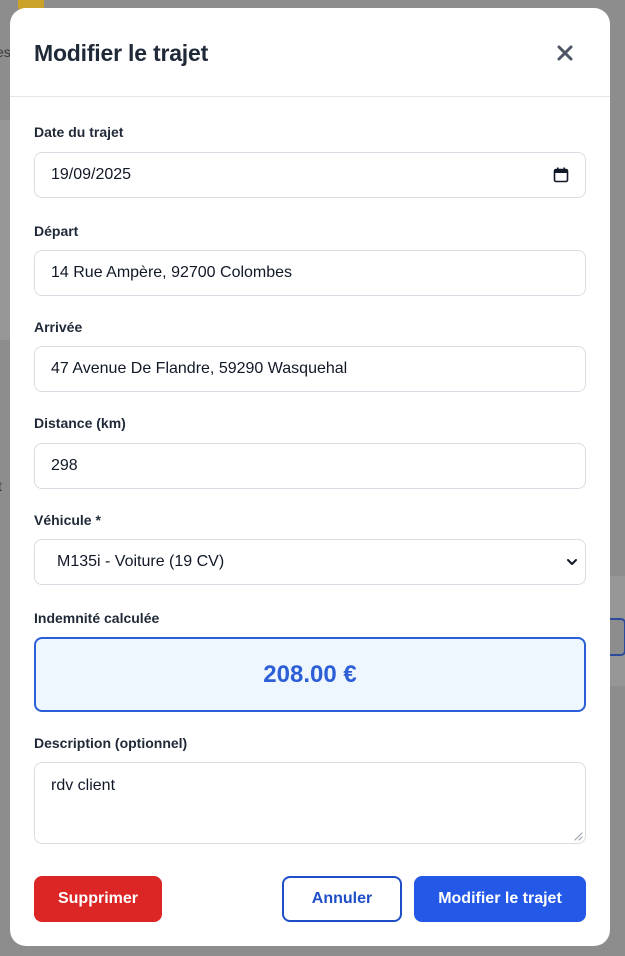 Image resolution: width=625 pixels, height=956 pixels. Describe the element at coordinates (83, 785) in the screenshot. I see `description-value: rdv client` at that location.